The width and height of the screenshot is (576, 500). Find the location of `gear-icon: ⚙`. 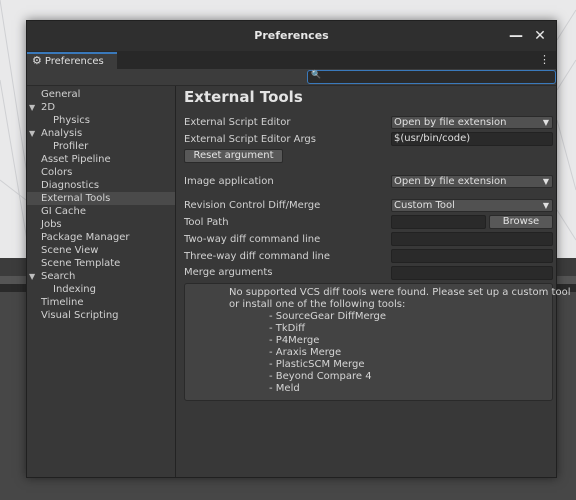

gear-icon: ⚙ is located at coordinates (37, 60).